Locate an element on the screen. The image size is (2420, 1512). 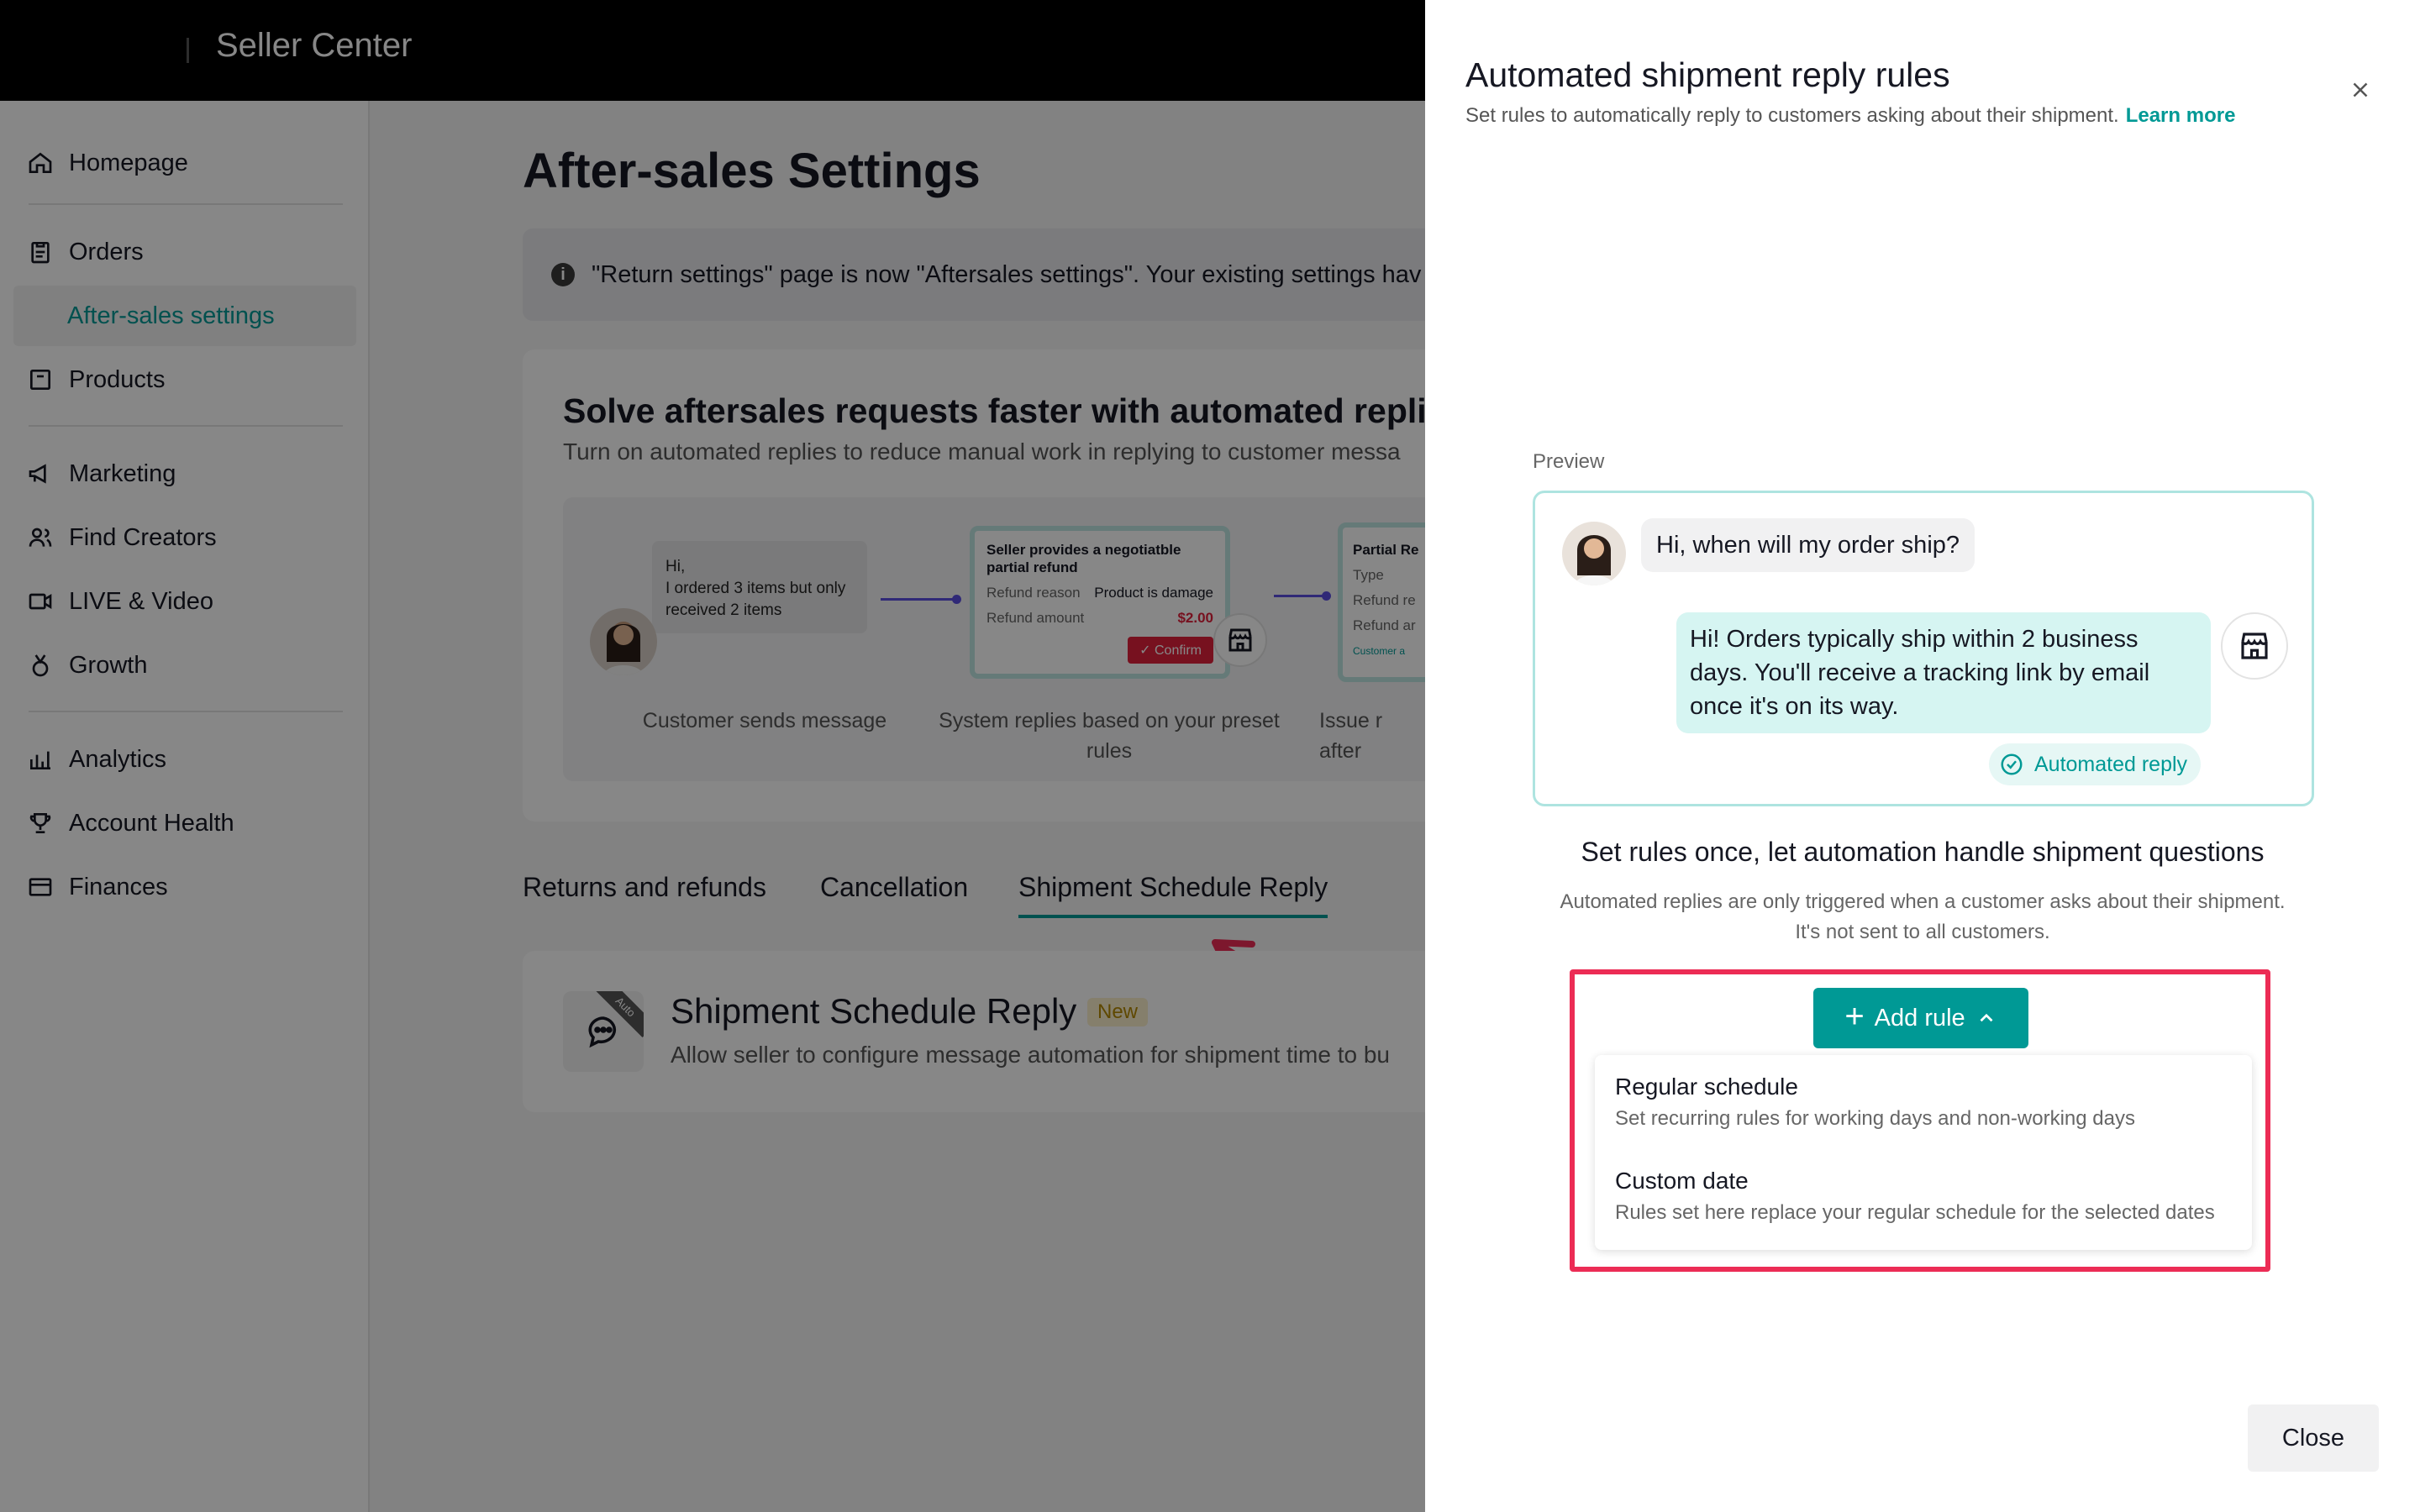
add-rule-button: + Add rule is located at coordinates (1921, 1018).